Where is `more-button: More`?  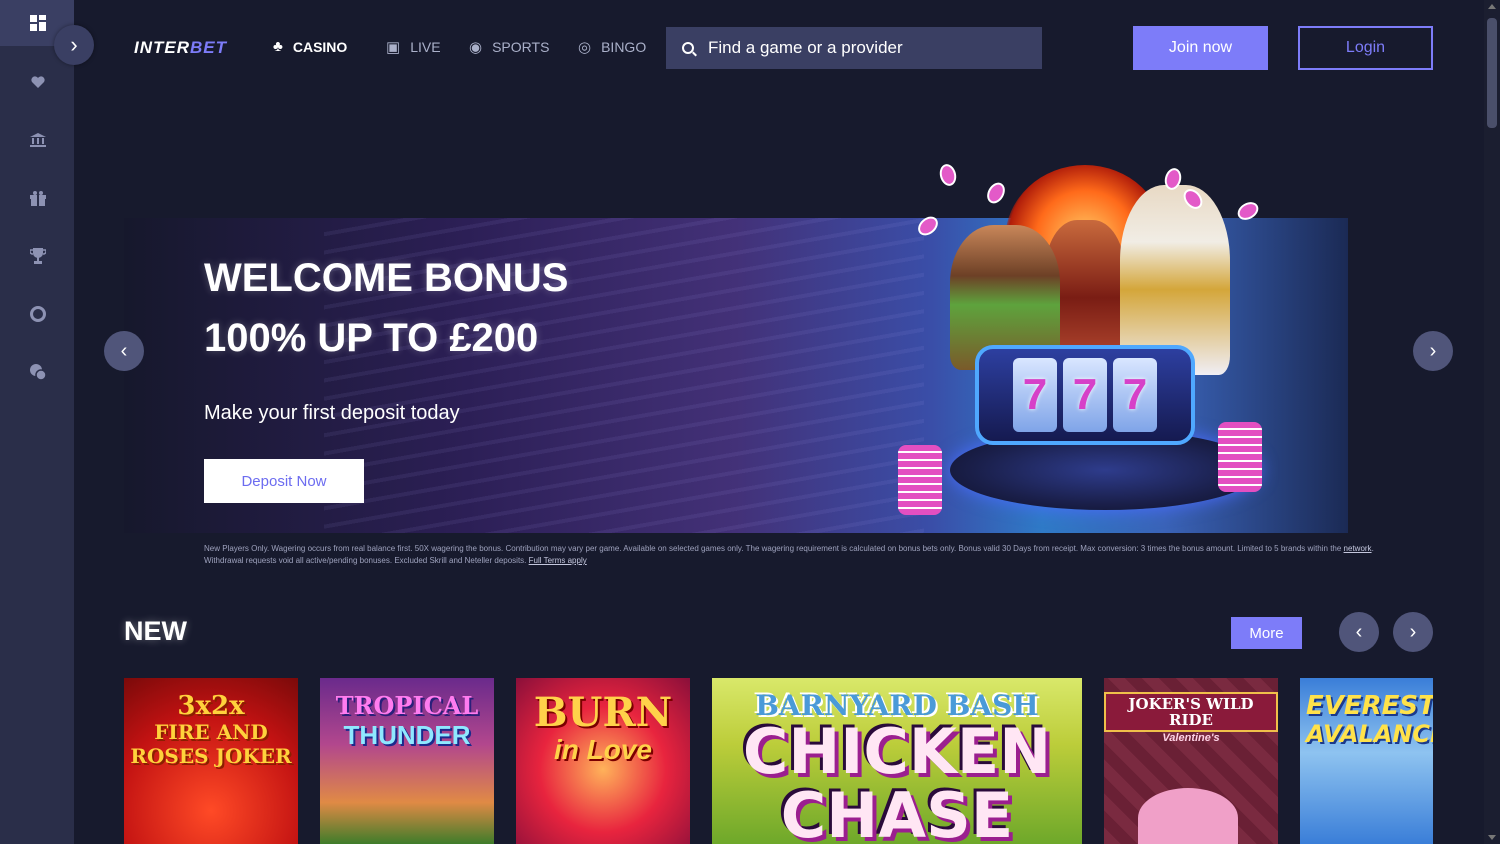
more-button: More is located at coordinates (1266, 633).